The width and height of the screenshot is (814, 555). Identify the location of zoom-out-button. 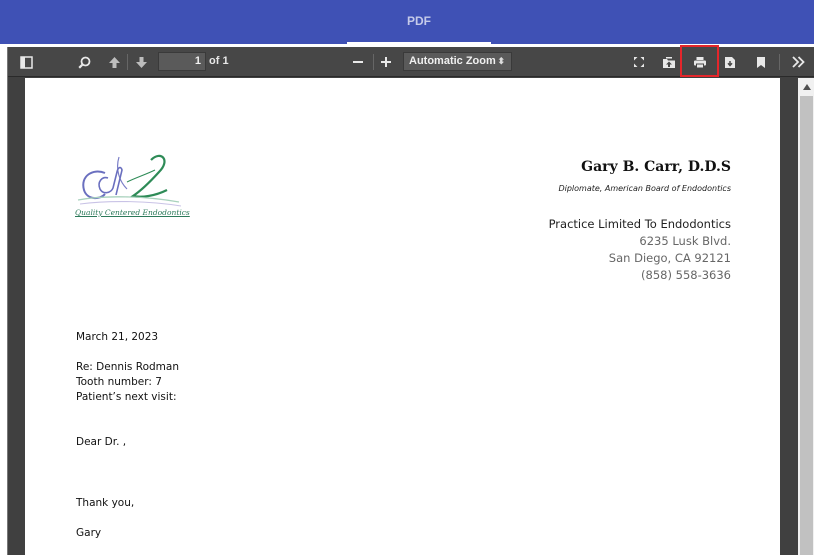
(358, 62).